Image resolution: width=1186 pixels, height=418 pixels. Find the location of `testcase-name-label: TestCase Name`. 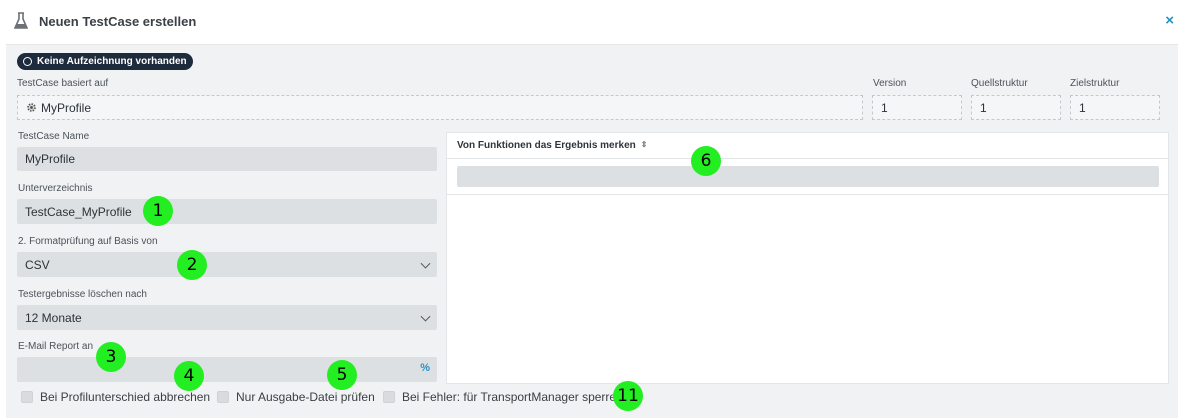

testcase-name-label: TestCase Name is located at coordinates (54, 136).